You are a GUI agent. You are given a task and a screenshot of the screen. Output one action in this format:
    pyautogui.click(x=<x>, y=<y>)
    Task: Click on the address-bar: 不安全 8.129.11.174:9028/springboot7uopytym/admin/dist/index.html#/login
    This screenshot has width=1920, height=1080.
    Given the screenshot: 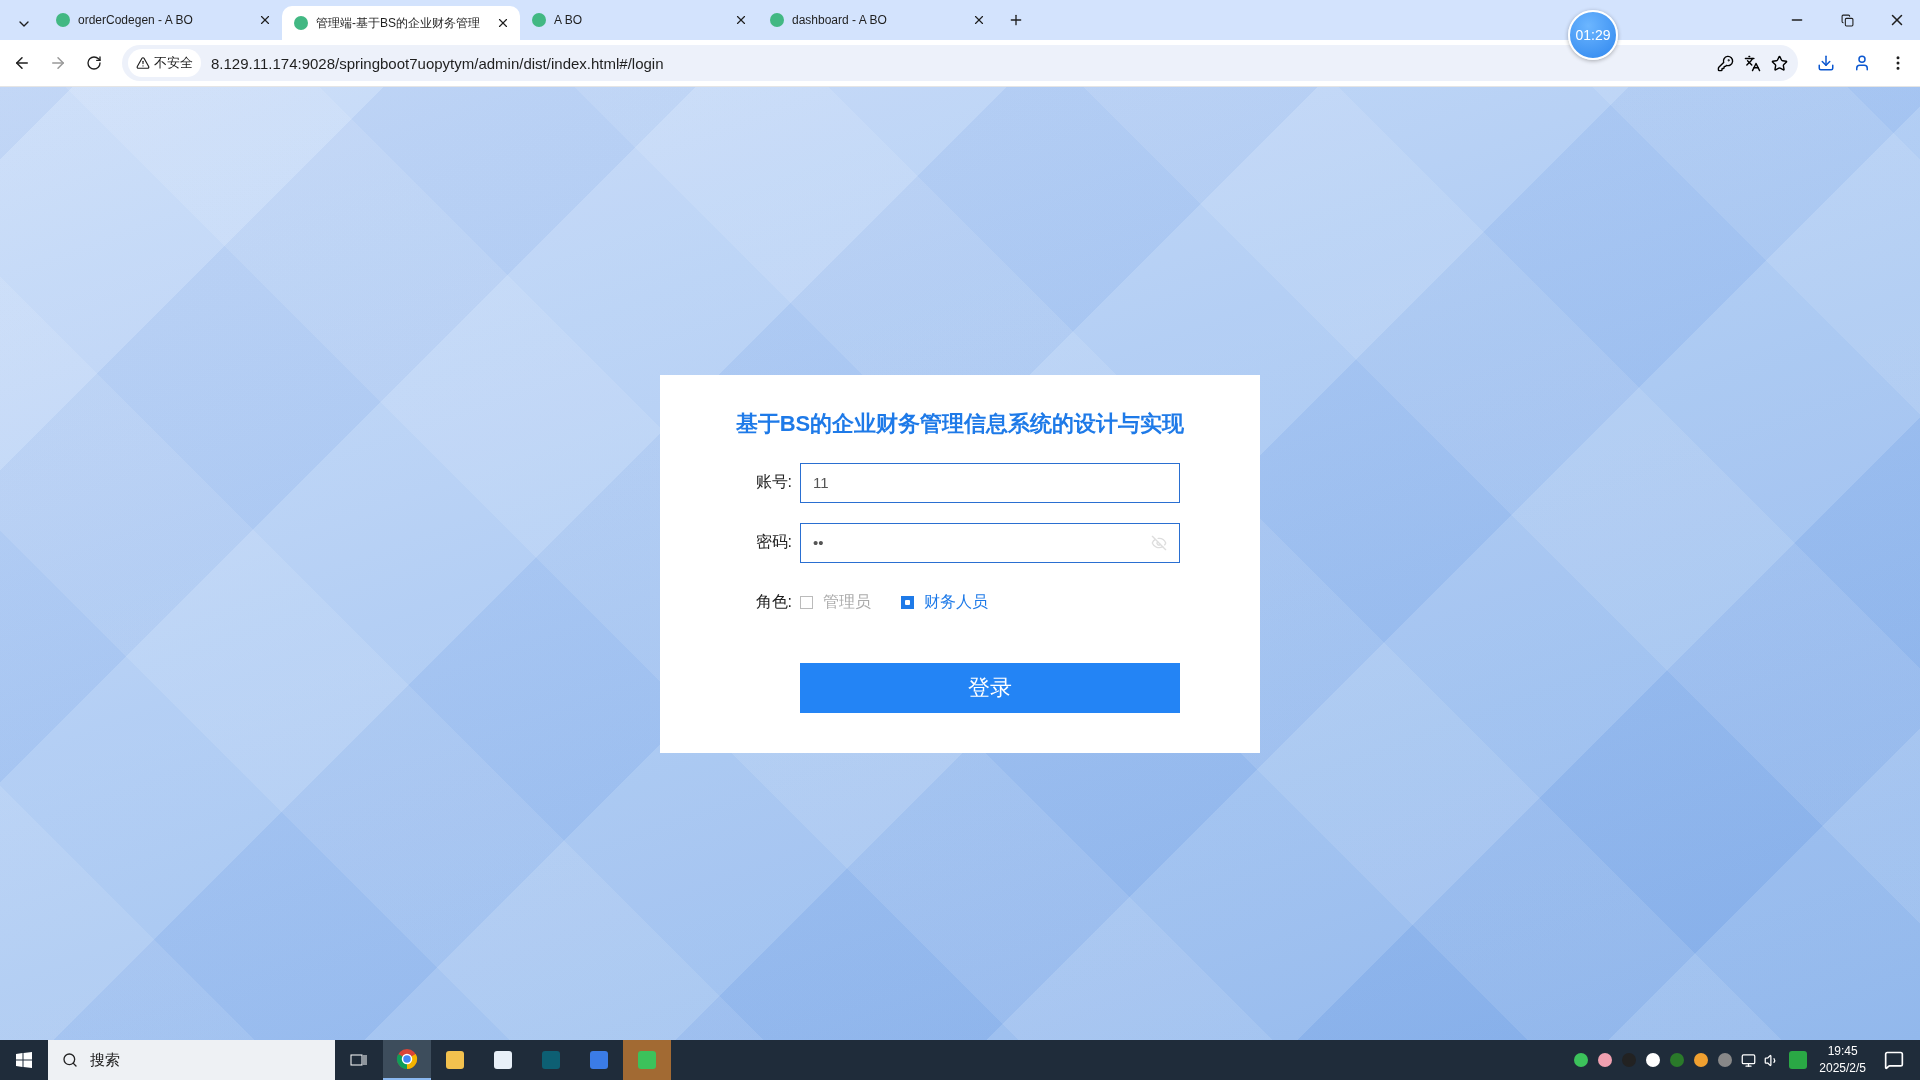 What is the action you would take?
    pyautogui.click(x=960, y=63)
    